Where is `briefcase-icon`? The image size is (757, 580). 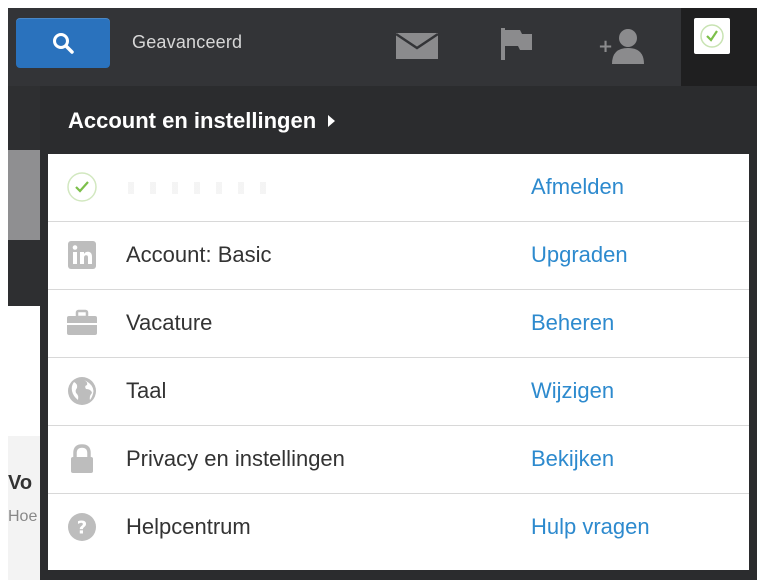 briefcase-icon is located at coordinates (82, 323).